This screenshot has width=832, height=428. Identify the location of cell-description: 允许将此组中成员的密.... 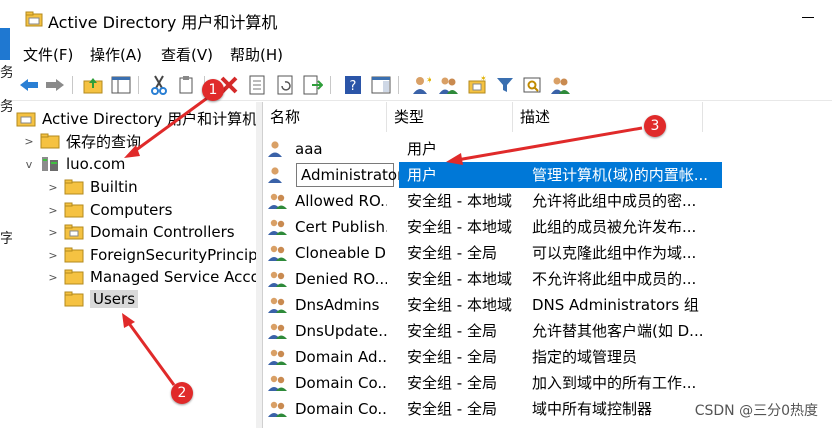
(614, 201).